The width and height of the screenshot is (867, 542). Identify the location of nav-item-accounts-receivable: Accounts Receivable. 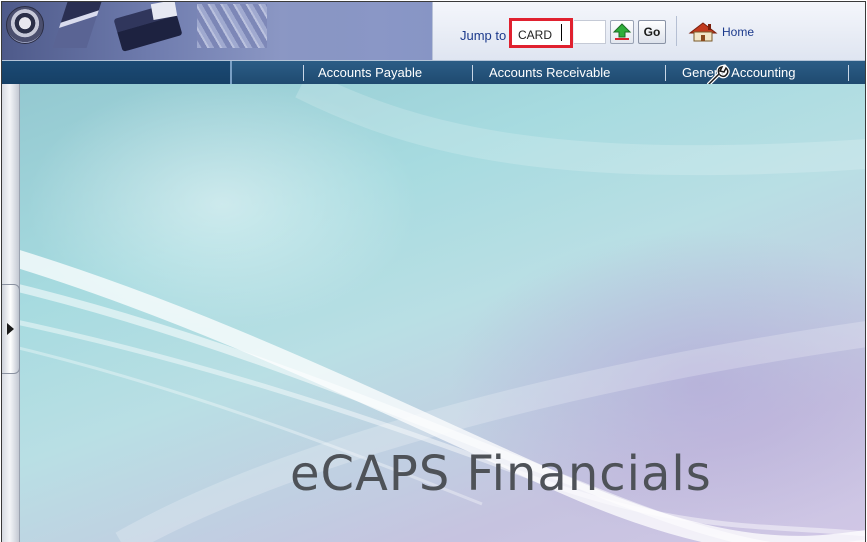
(549, 72).